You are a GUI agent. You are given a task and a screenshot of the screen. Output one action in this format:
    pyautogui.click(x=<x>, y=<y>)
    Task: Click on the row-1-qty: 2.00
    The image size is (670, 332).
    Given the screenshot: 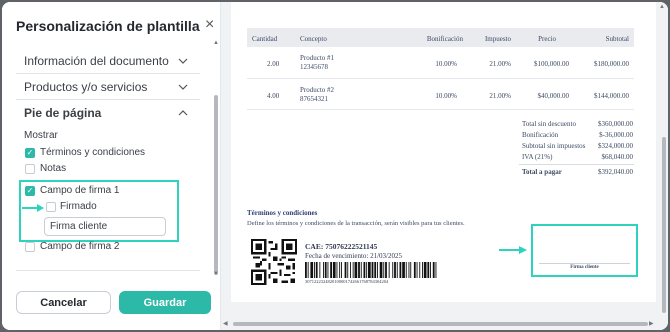 What is the action you would take?
    pyautogui.click(x=273, y=64)
    